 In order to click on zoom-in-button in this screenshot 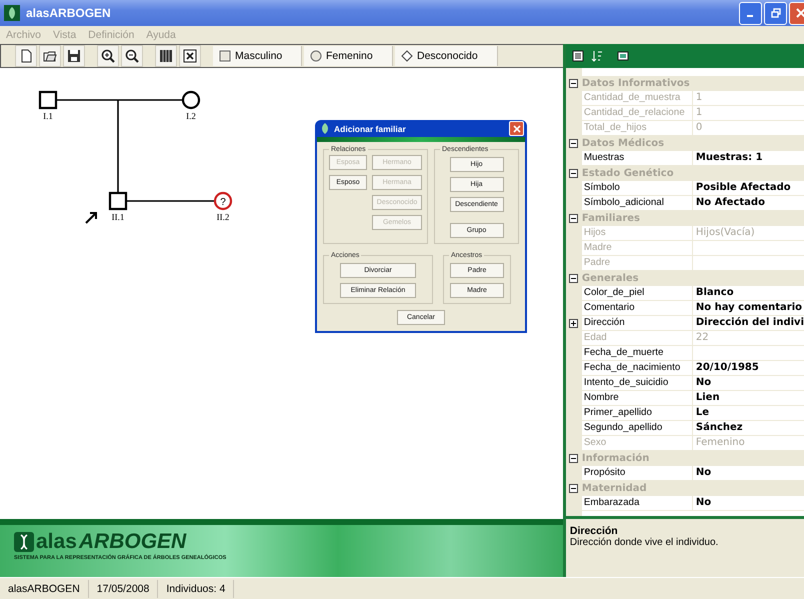, I will do `click(108, 56)`.